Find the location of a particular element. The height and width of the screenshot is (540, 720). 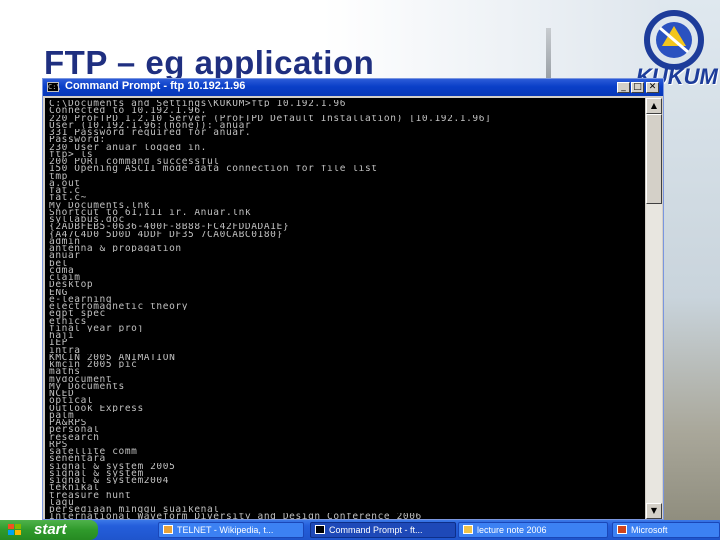

console-line: {2ADBFEB5-0636-400F-8B88-FC42FDDADA1E} is located at coordinates (169, 227).